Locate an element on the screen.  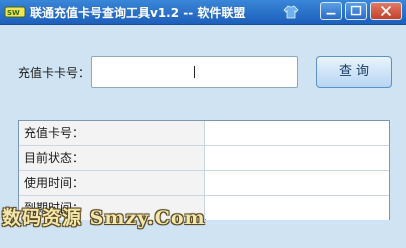
row-label: 目前状态： is located at coordinates (112, 158).